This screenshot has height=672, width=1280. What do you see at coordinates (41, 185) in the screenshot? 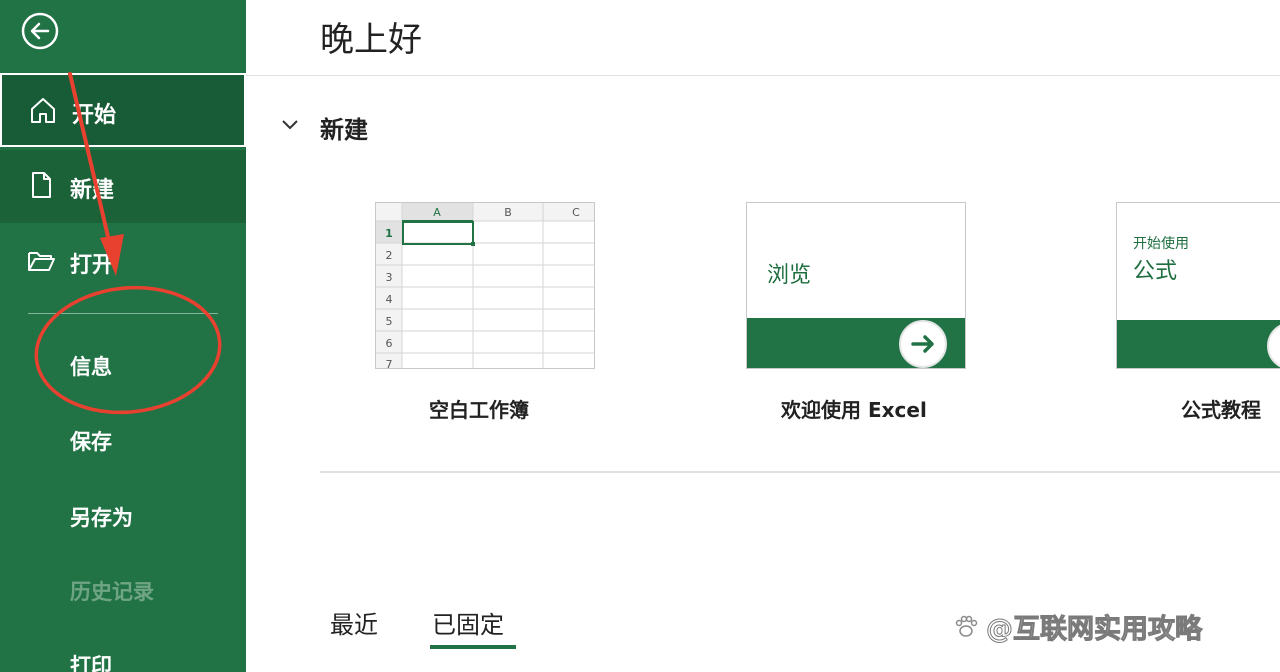
I see `new-document-icon` at bounding box center [41, 185].